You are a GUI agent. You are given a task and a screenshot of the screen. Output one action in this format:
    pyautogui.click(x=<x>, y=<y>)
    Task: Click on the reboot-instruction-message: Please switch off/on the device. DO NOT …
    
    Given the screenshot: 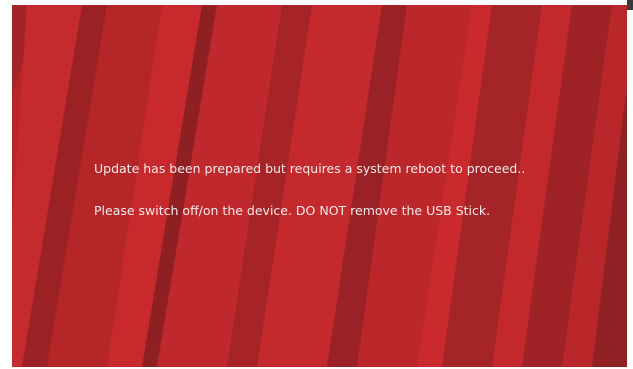 What is the action you would take?
    pyautogui.click(x=292, y=210)
    